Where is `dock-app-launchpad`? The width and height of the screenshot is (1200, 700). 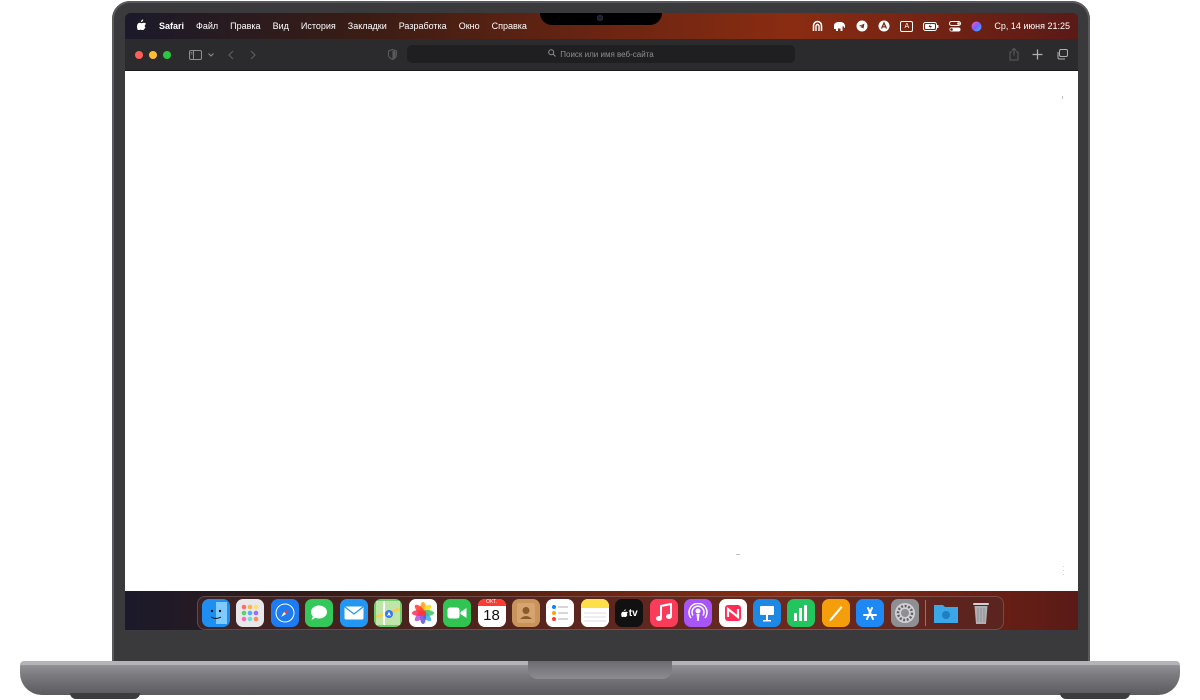 dock-app-launchpad is located at coordinates (250, 613).